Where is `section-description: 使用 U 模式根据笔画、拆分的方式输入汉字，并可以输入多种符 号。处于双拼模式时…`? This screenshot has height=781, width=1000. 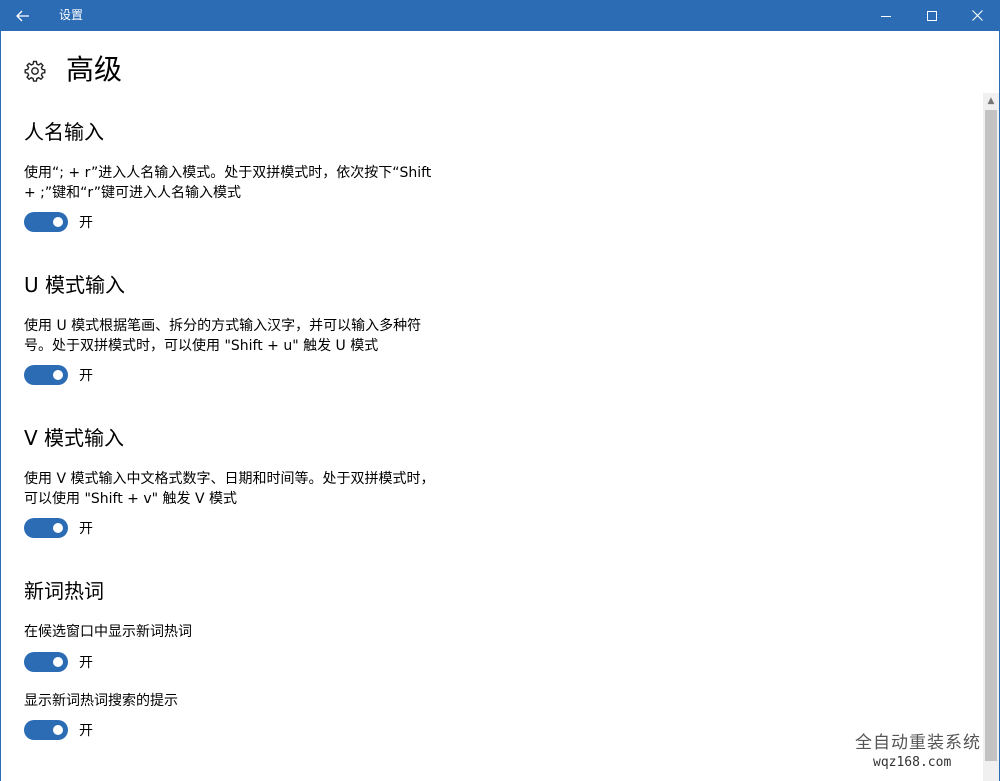
section-description: 使用 U 模式根据笔画、拆分的方式输入汉字，并可以输入多种符 号。处于双拼模式时… is located at coordinates (239, 336).